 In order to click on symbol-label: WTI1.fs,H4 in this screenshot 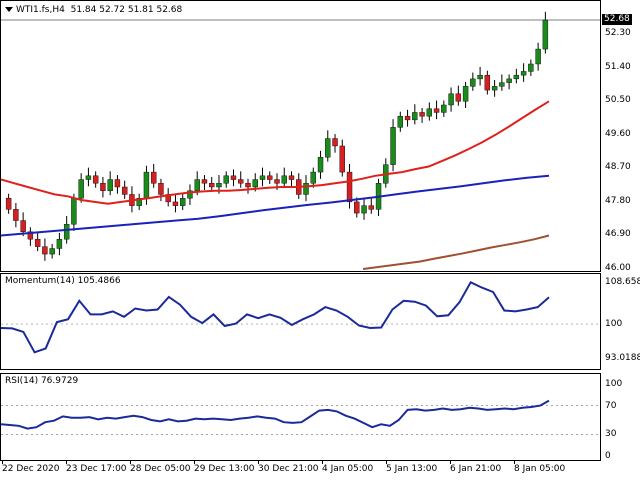, I will do `click(40, 10)`.